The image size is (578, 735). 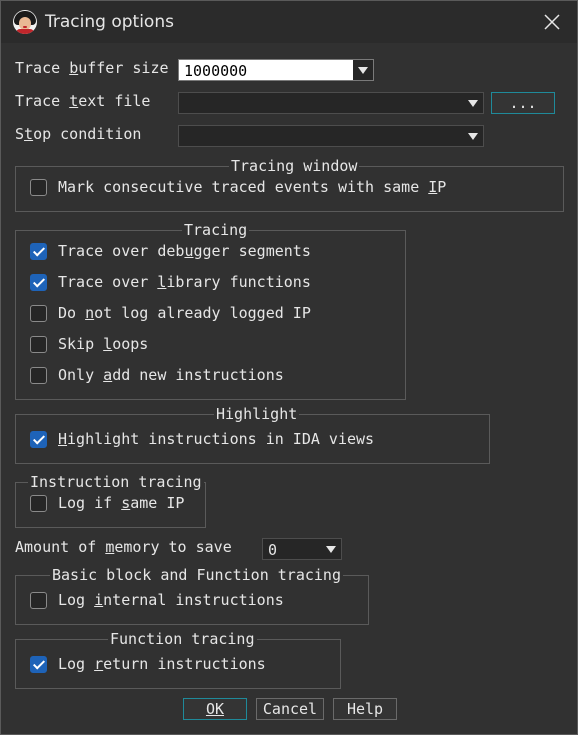 I want to click on trace-buffer-size-value: 1000000, so click(x=215, y=71).